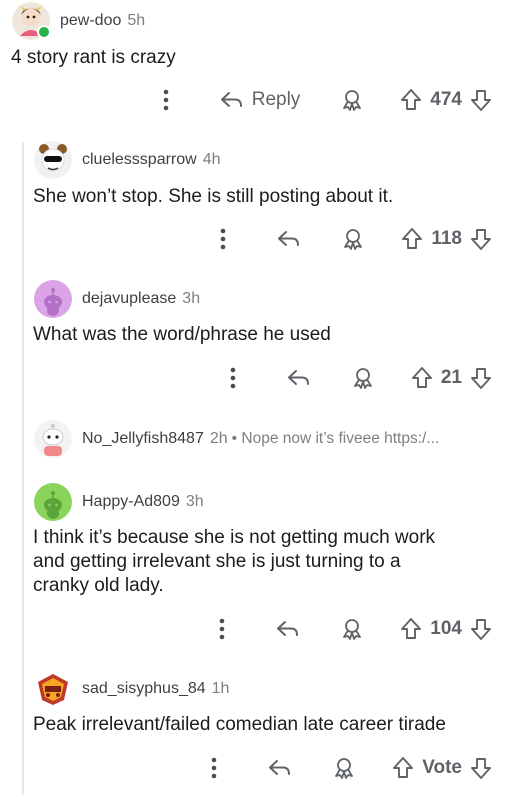 The width and height of the screenshot is (512, 795). I want to click on username: cluelesssparrow, so click(139, 160).